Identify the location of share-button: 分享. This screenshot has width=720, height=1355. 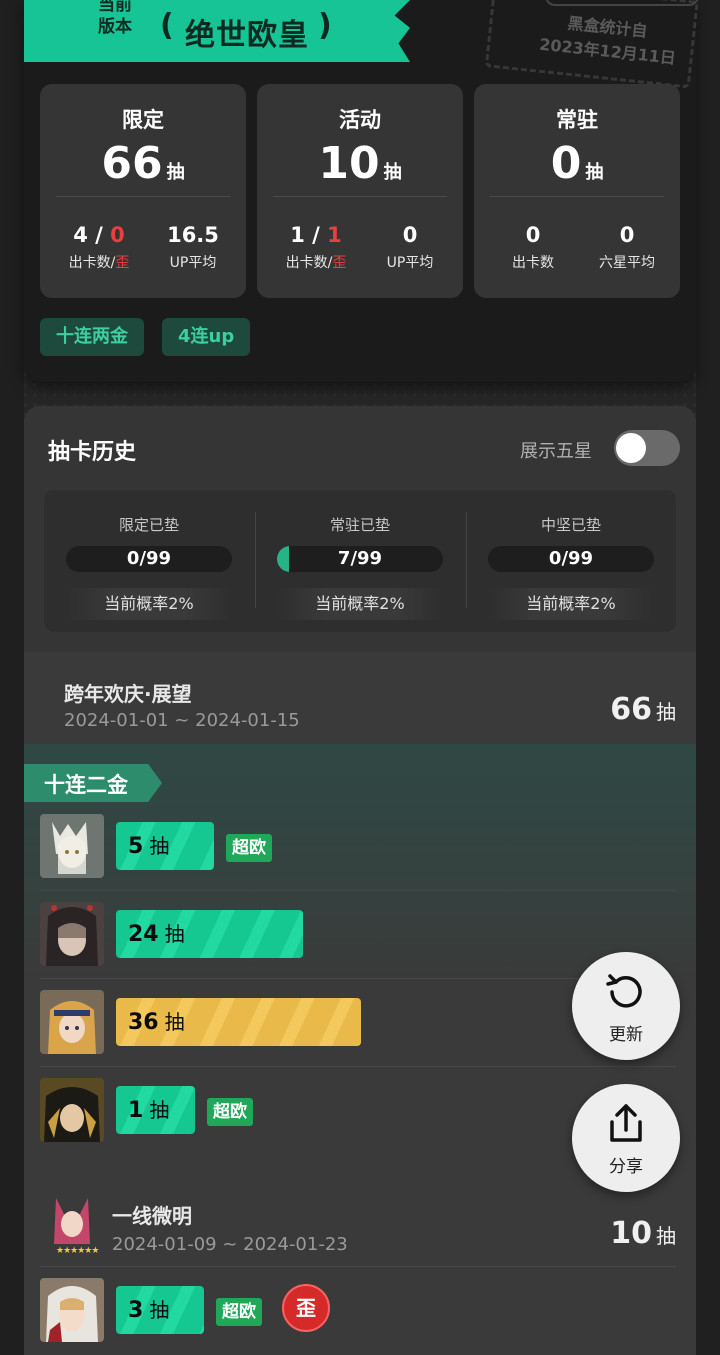
(626, 1138).